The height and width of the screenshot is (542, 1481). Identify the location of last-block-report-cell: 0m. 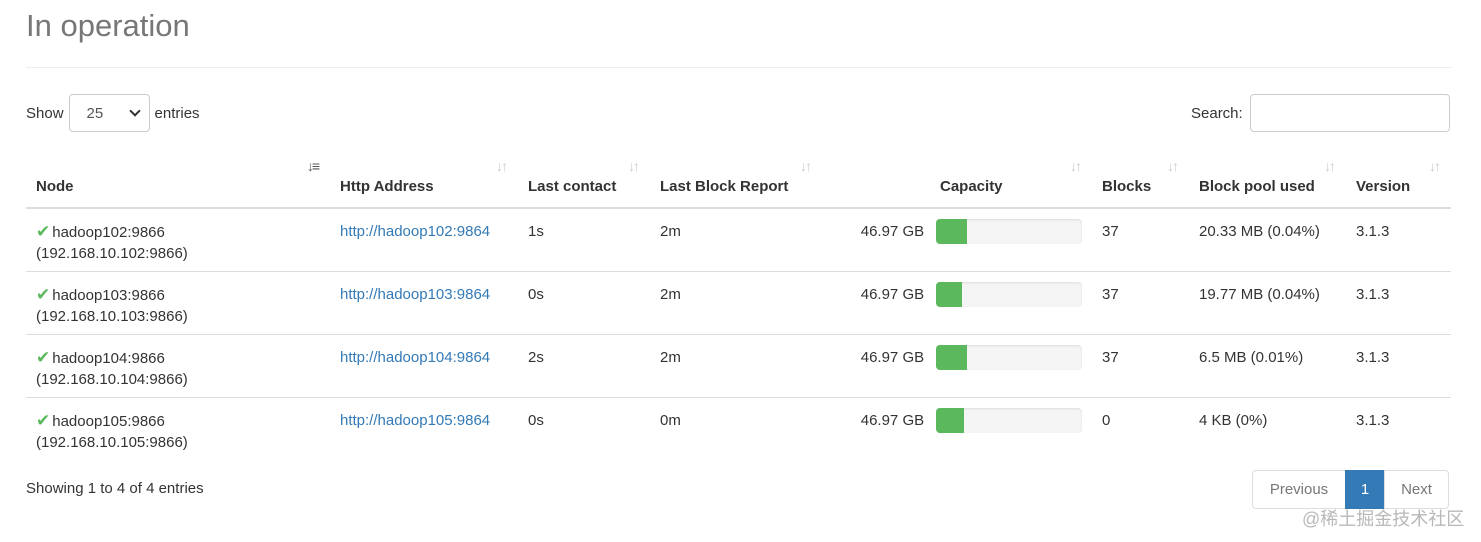
(736, 428).